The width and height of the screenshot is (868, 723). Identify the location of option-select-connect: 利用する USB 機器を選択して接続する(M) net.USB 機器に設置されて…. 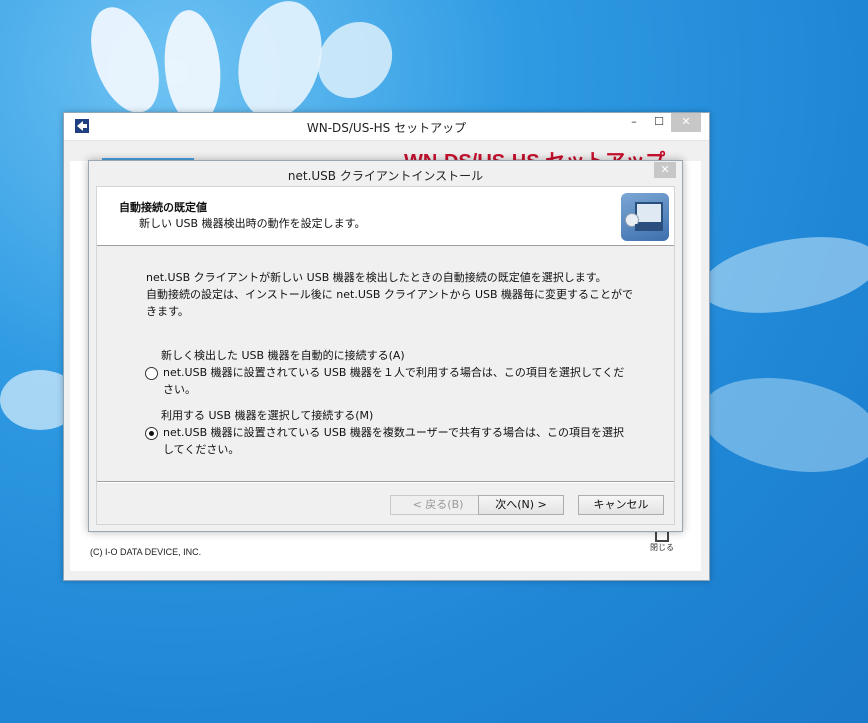
(389, 432).